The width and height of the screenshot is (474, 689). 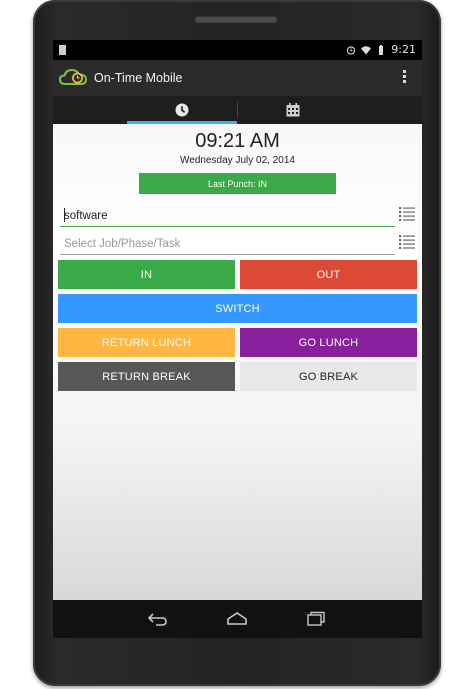 What do you see at coordinates (64, 215) in the screenshot?
I see `text-cursor` at bounding box center [64, 215].